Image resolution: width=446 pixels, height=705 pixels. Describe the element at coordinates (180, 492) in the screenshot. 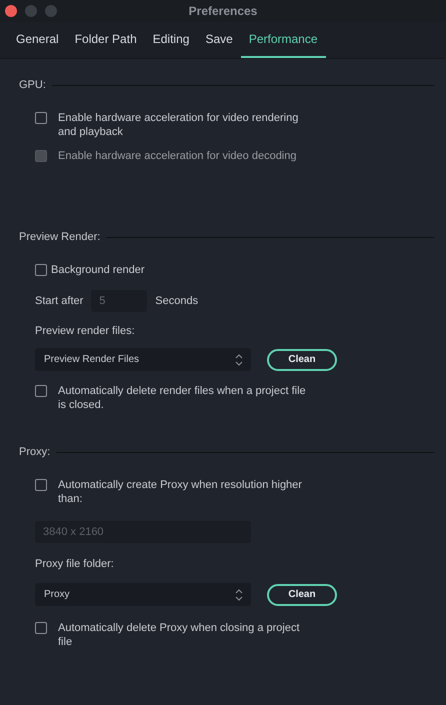

I see `checkbox-label: Automatically create Proxy when resolution higher than:` at that location.